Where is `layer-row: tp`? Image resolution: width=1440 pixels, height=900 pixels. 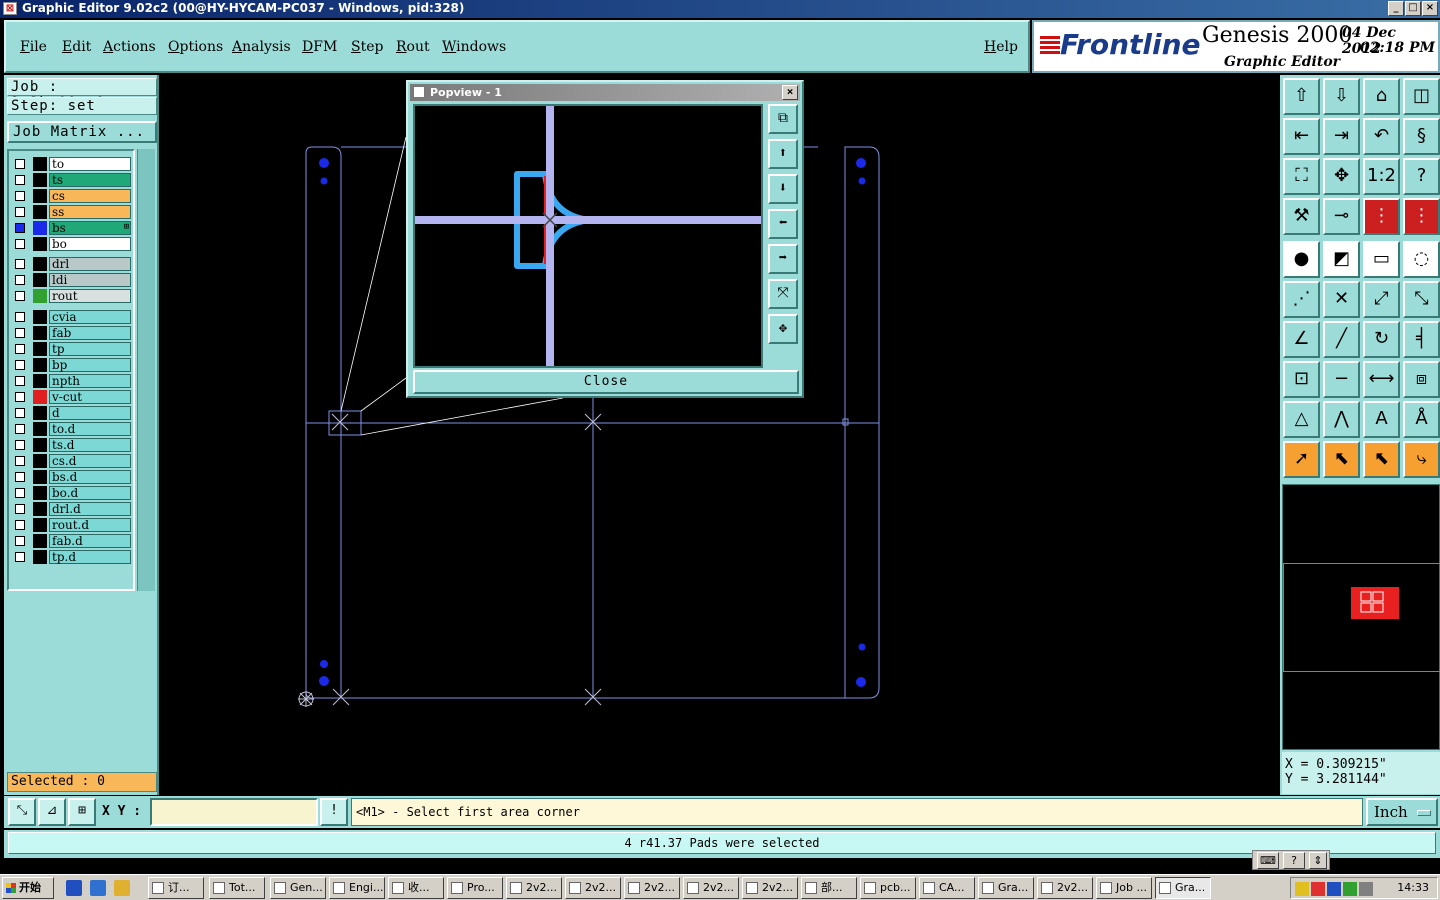
layer-row: tp is located at coordinates (71, 349).